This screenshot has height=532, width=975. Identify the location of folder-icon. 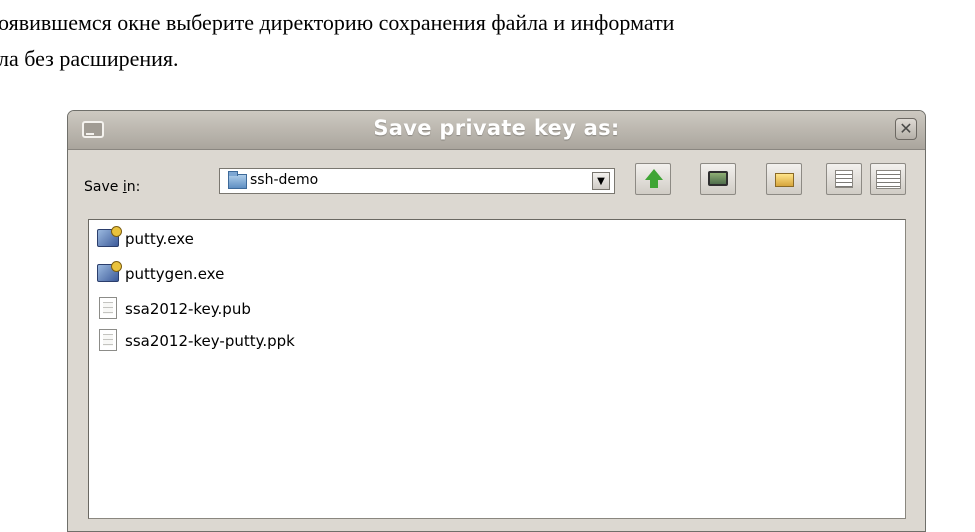
(237, 180).